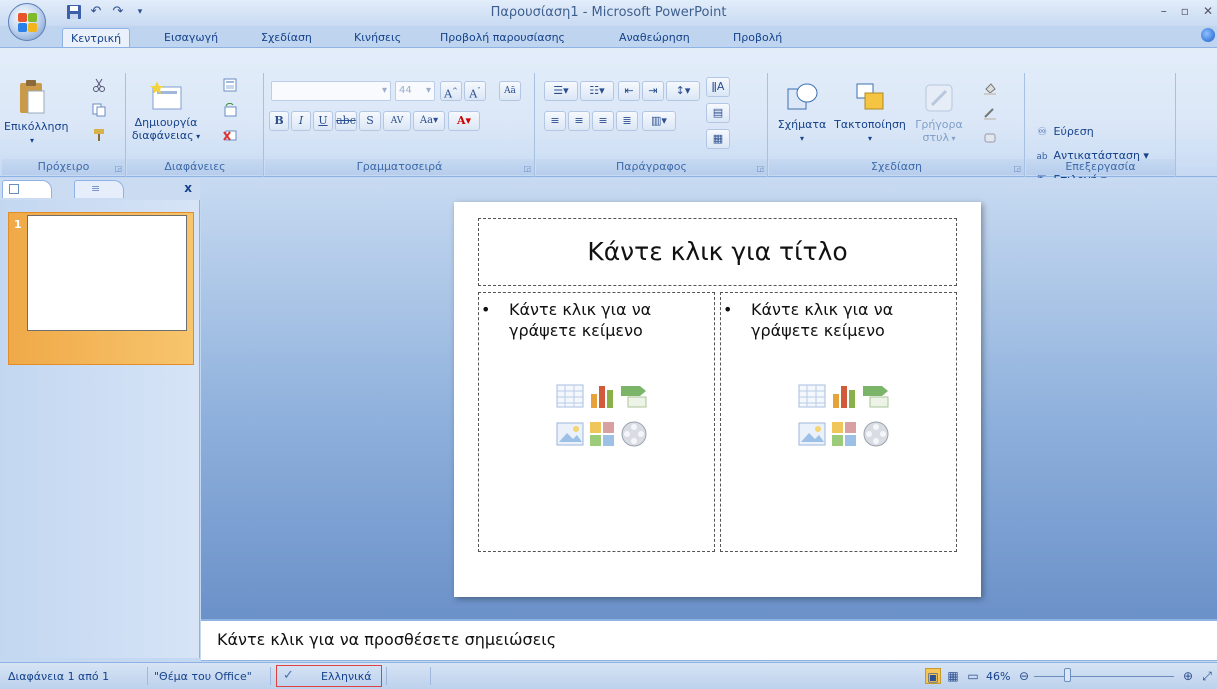  Describe the element at coordinates (990, 113) in the screenshot. I see `shape-outline-icon` at that location.